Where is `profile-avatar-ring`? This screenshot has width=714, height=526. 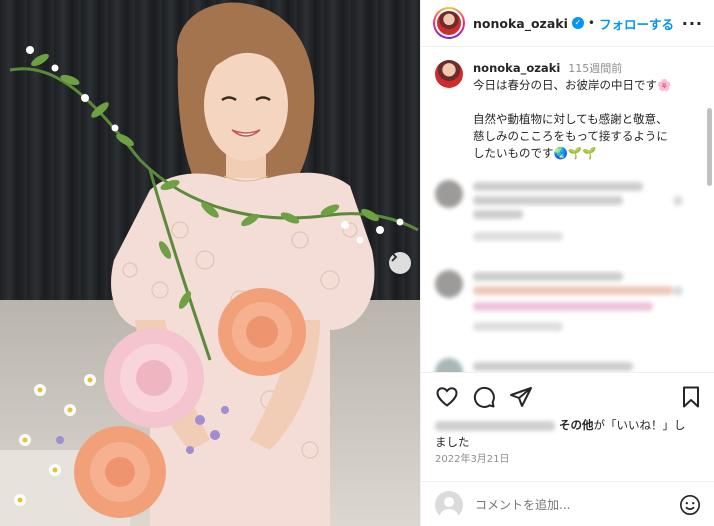 profile-avatar-ring is located at coordinates (449, 23).